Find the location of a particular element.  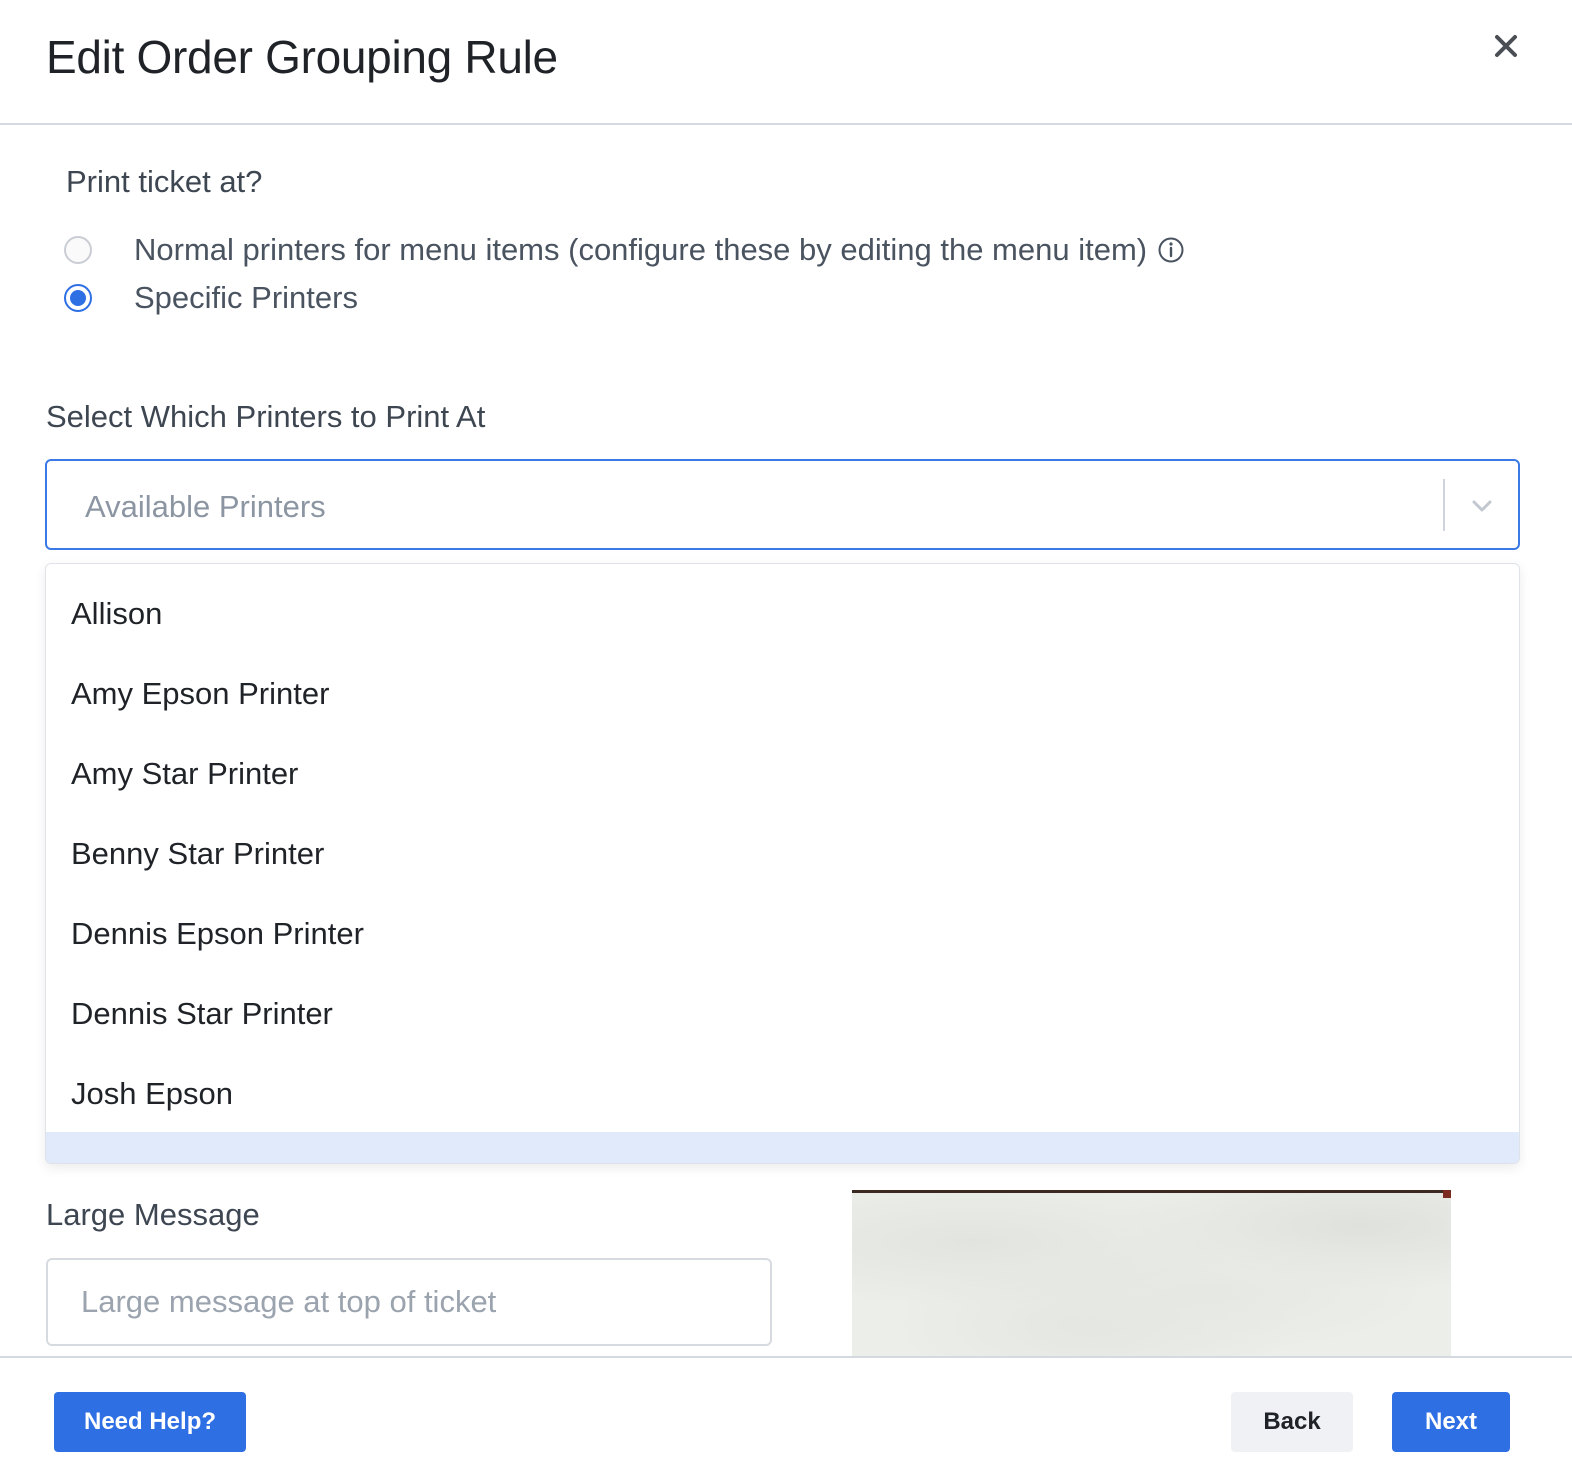

printer-option: Dennis Star Printer is located at coordinates (782, 1014).